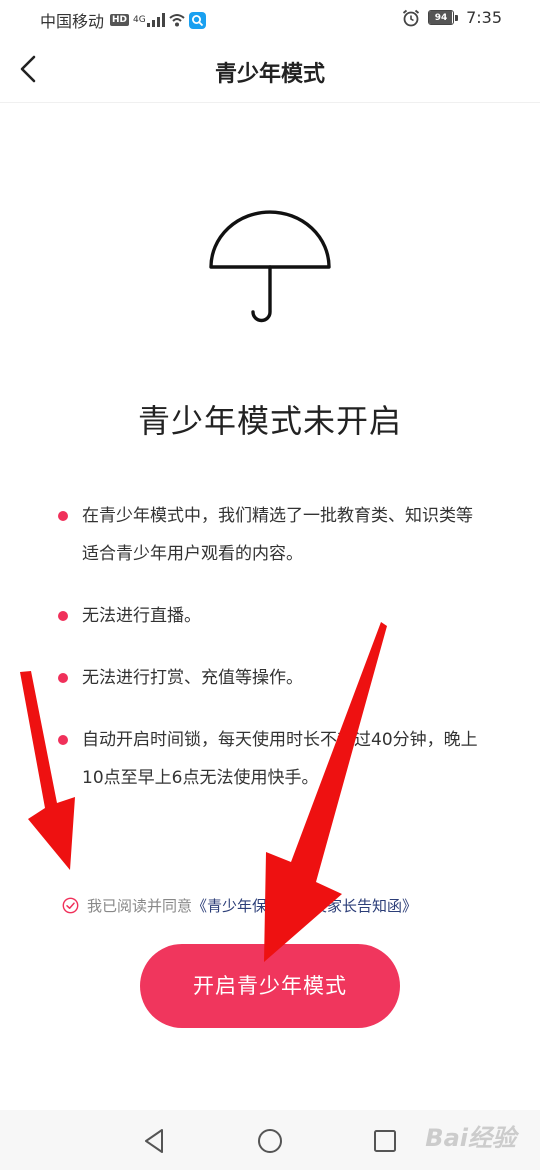 This screenshot has height=1170, width=540. Describe the element at coordinates (280, 759) in the screenshot. I see `list-item-text: 自动开启时间锁，每天使用时长不超过40分钟，晚上10点至早上6点无法使用快手。` at that location.